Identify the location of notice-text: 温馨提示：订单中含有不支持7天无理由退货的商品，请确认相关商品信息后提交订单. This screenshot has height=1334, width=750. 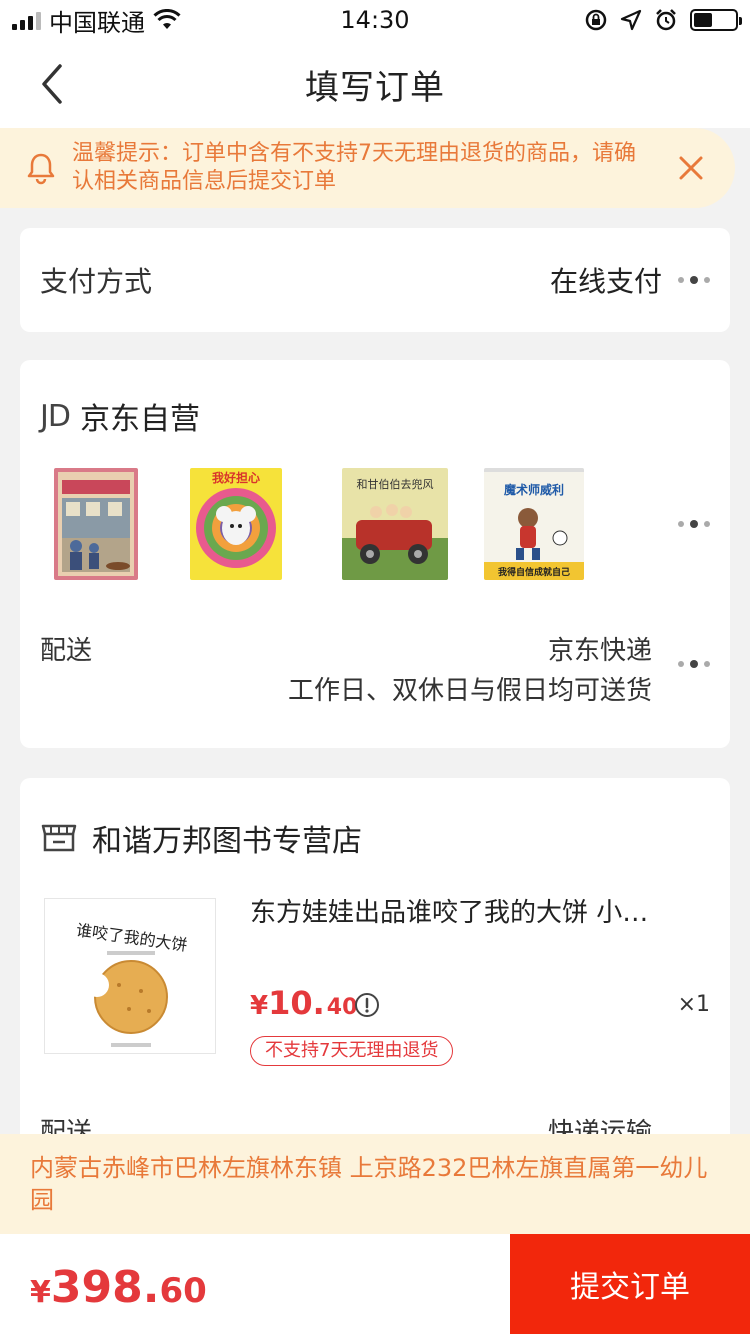
(354, 167).